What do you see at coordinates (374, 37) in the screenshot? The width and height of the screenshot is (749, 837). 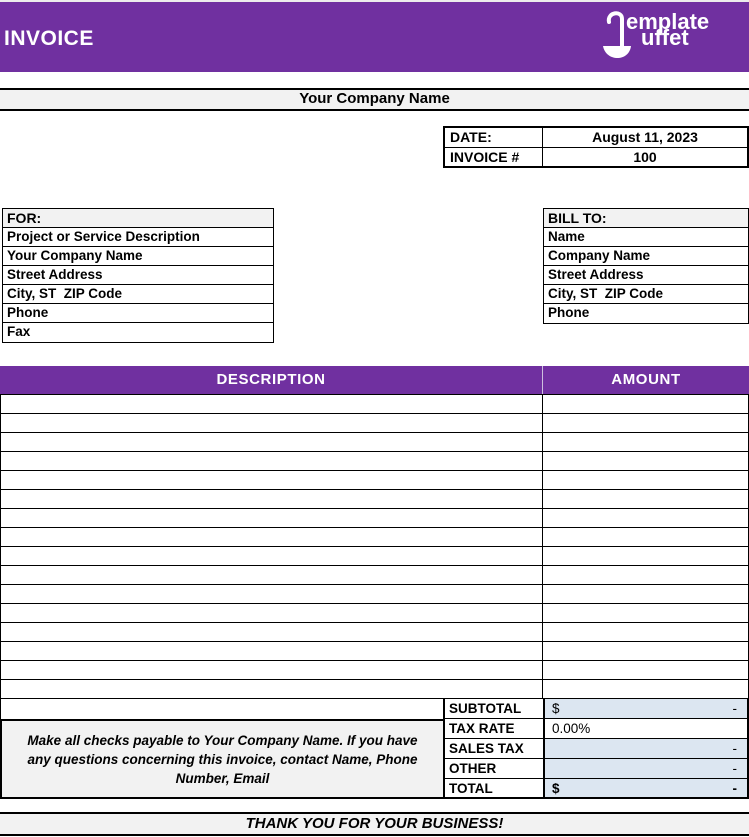 I see `header-banner: INVOICE emplate uffet` at bounding box center [374, 37].